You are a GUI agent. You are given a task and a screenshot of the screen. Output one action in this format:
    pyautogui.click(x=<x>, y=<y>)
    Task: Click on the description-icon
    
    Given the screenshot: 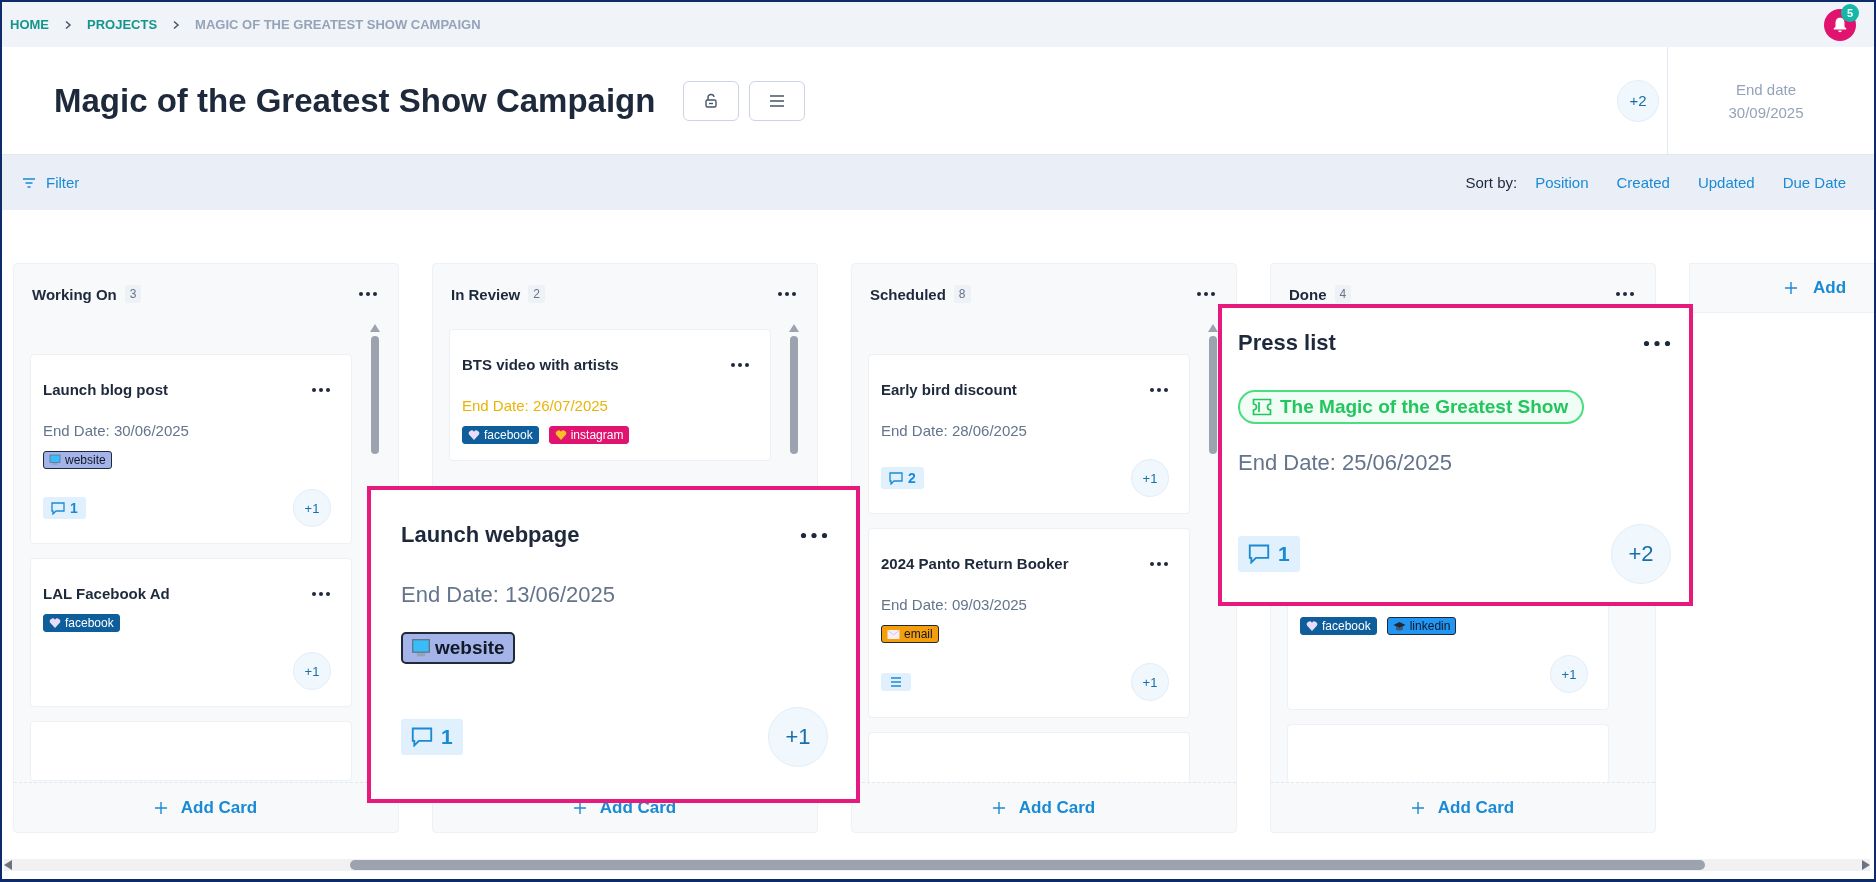 What is the action you would take?
    pyautogui.click(x=896, y=682)
    